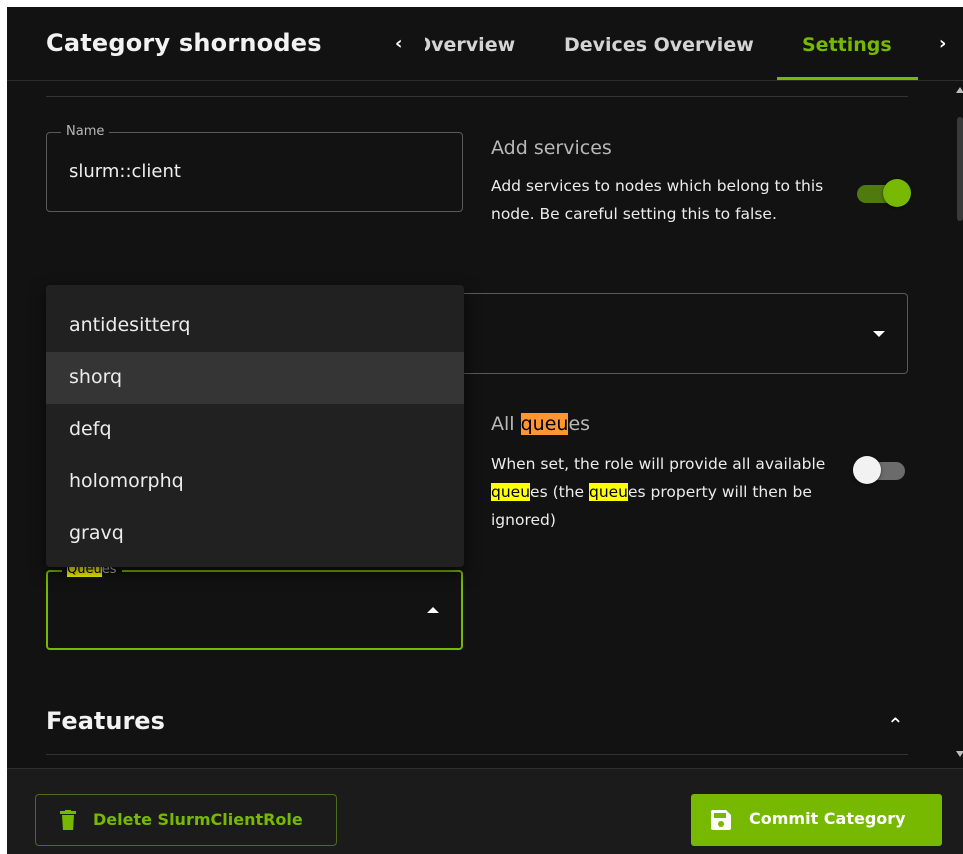  I want to click on tab-overview: Overview, so click(472, 45).